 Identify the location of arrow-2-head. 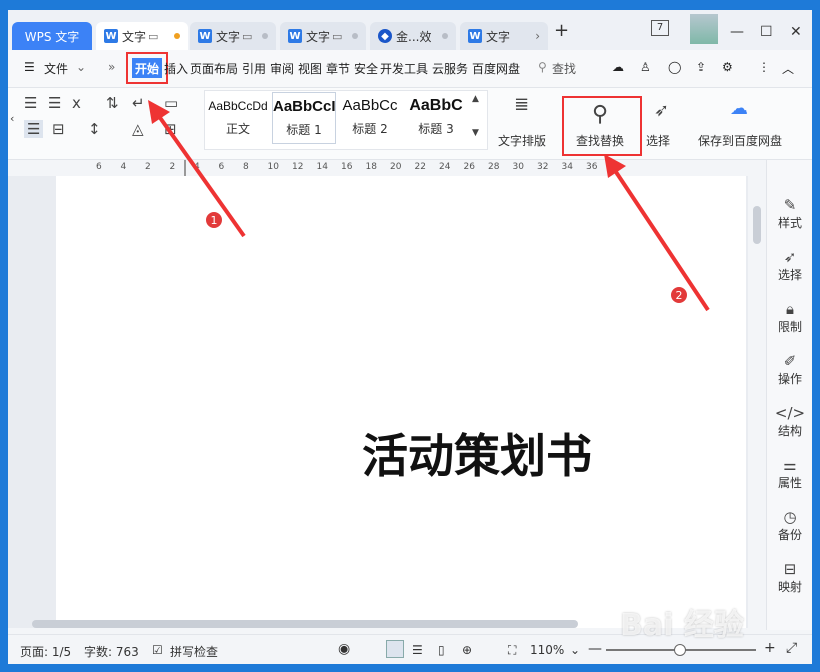
(615, 166).